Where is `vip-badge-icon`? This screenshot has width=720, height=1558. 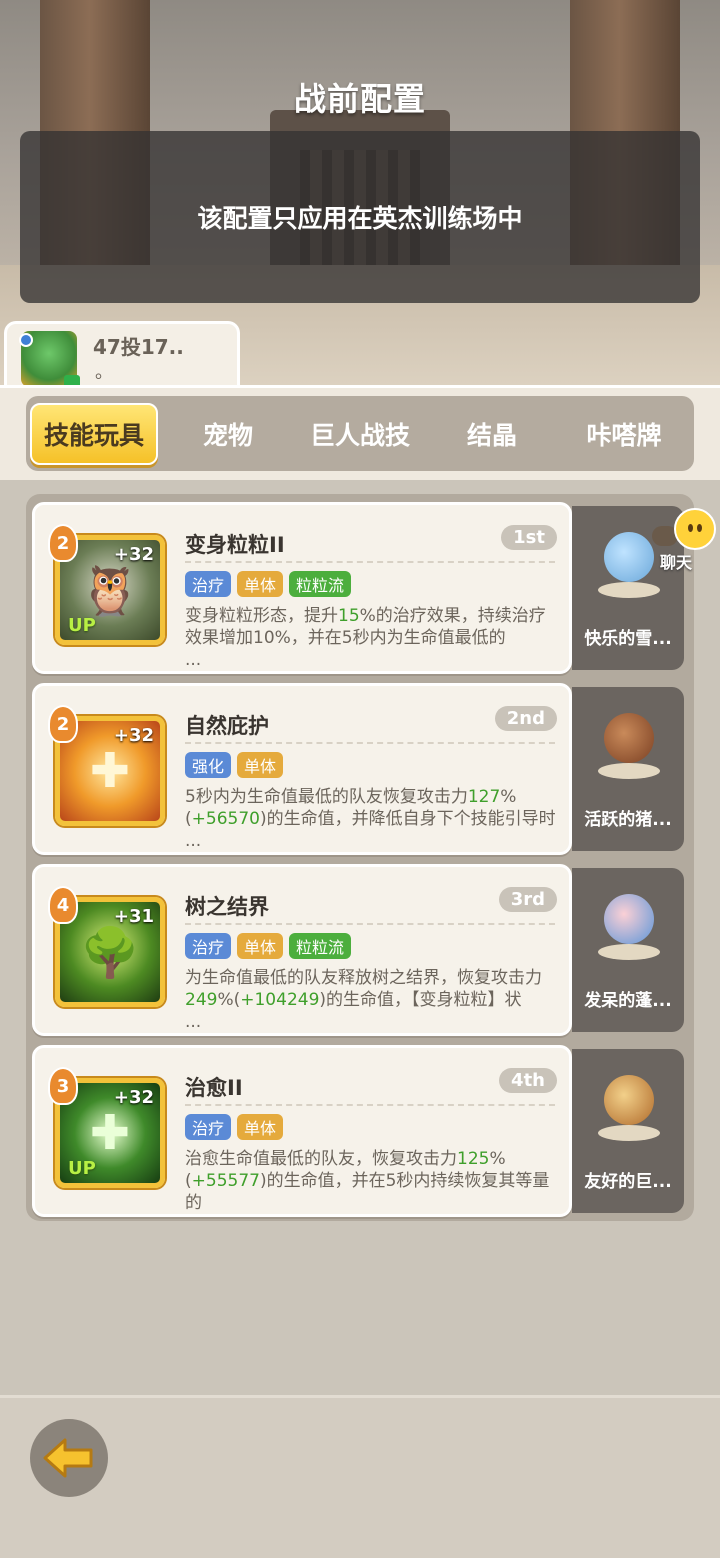
vip-badge-icon is located at coordinates (26, 340).